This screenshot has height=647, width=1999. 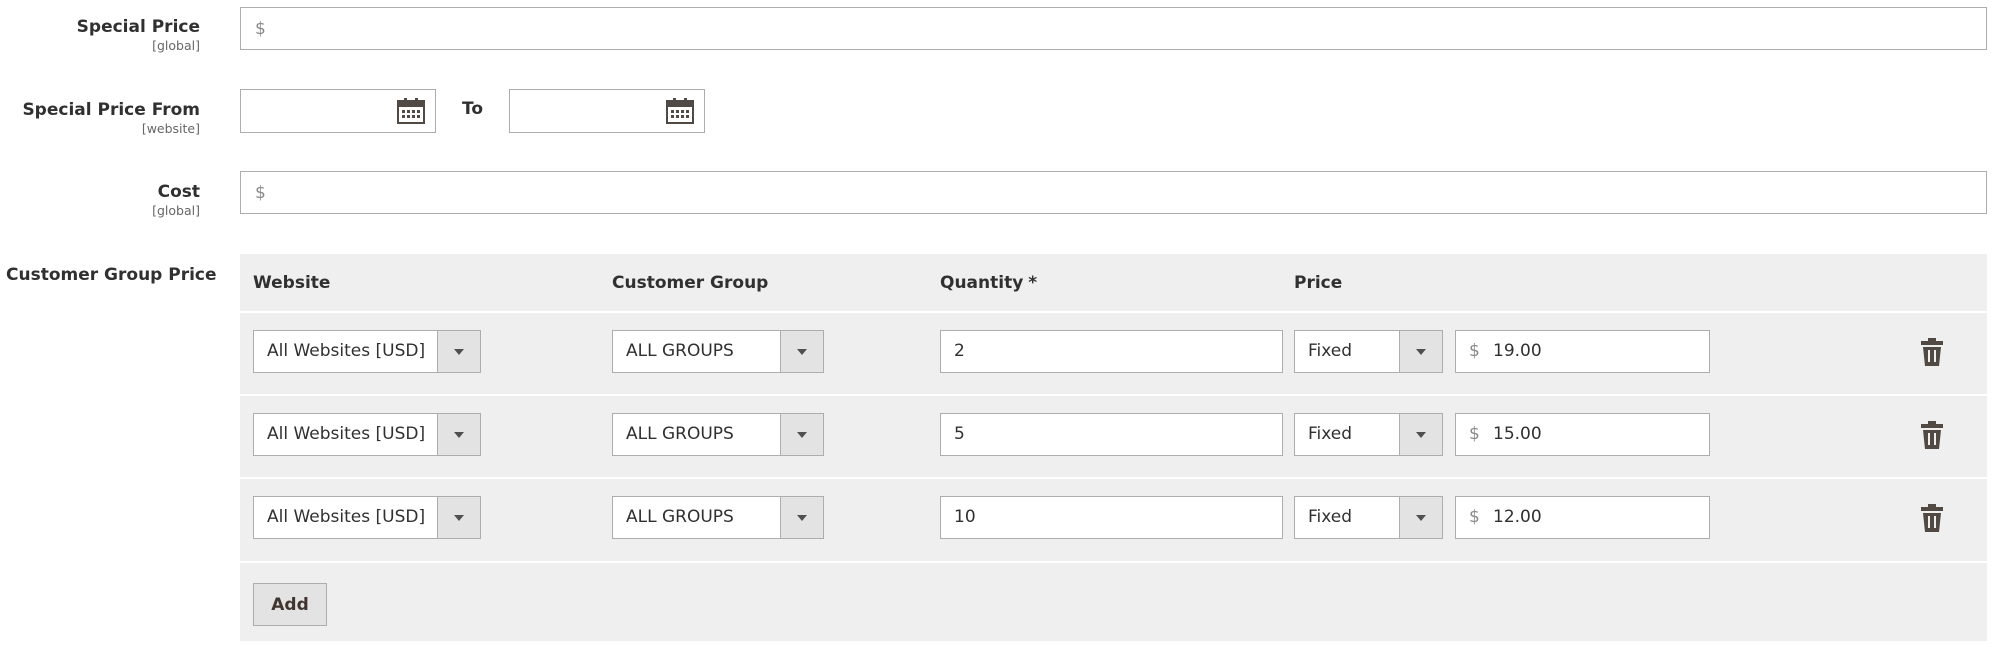 I want to click on to-label: To, so click(x=473, y=109).